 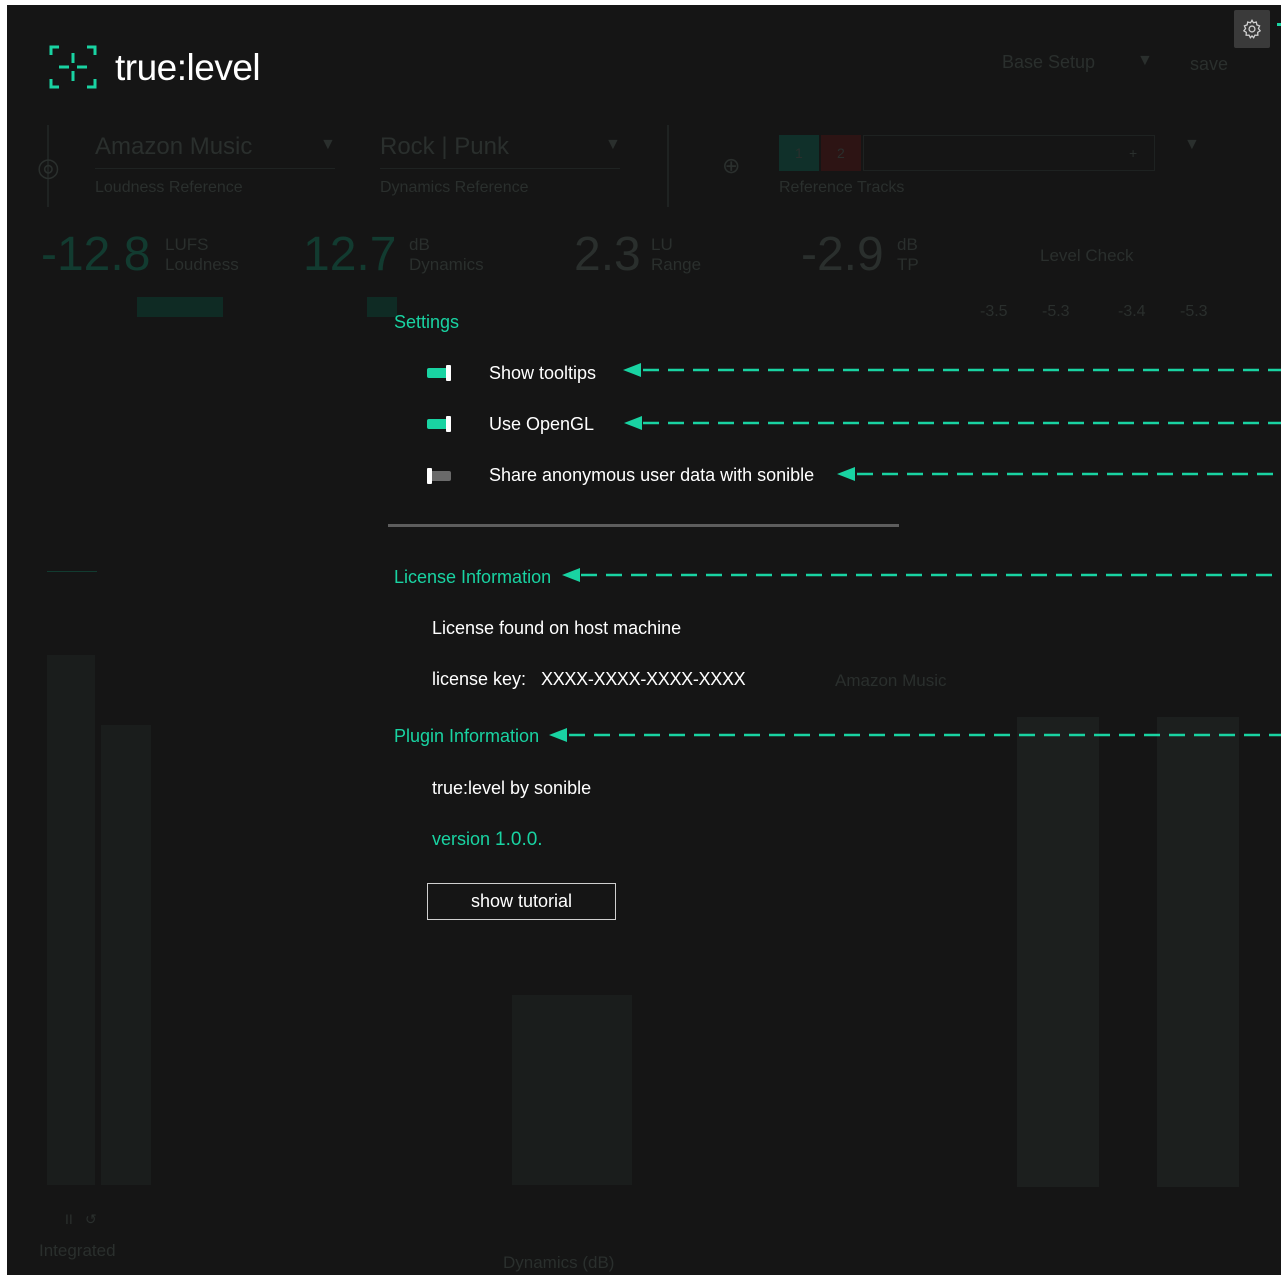 What do you see at coordinates (419, 244) in the screenshot?
I see `dynamics-unit: dB` at bounding box center [419, 244].